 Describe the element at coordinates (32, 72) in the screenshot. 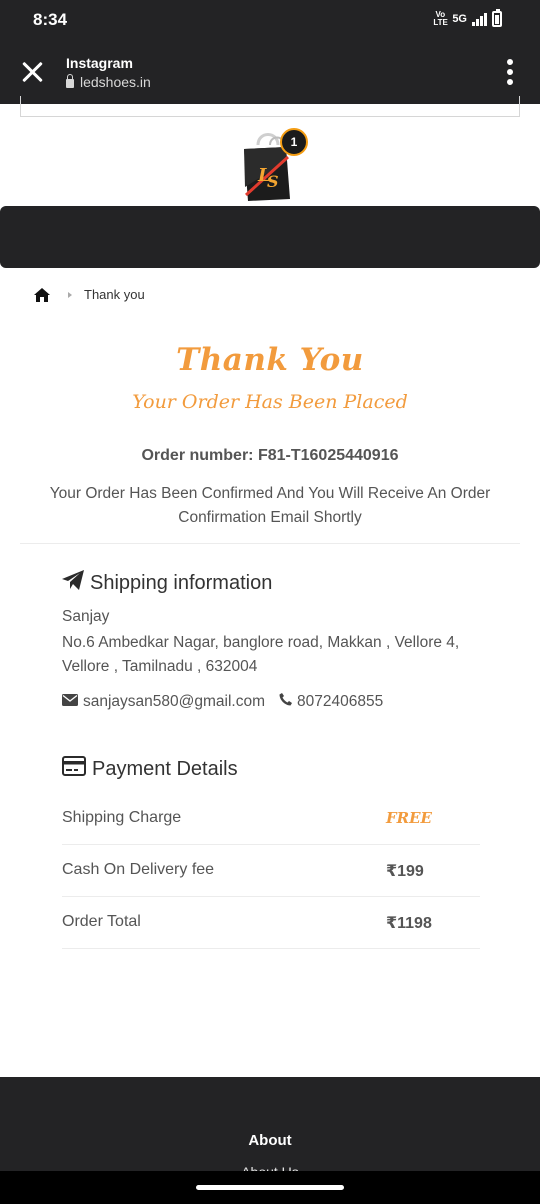

I see `close-browser-button` at that location.